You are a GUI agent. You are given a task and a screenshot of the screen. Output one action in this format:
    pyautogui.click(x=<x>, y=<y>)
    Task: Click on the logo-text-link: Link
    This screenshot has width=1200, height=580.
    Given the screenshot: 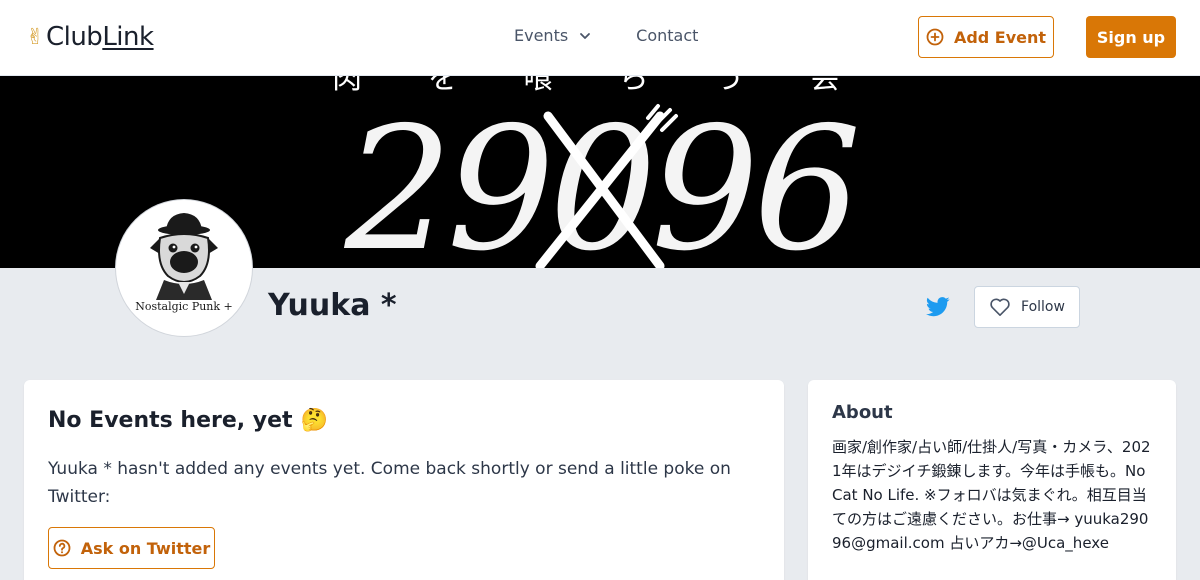 What is the action you would take?
    pyautogui.click(x=128, y=37)
    